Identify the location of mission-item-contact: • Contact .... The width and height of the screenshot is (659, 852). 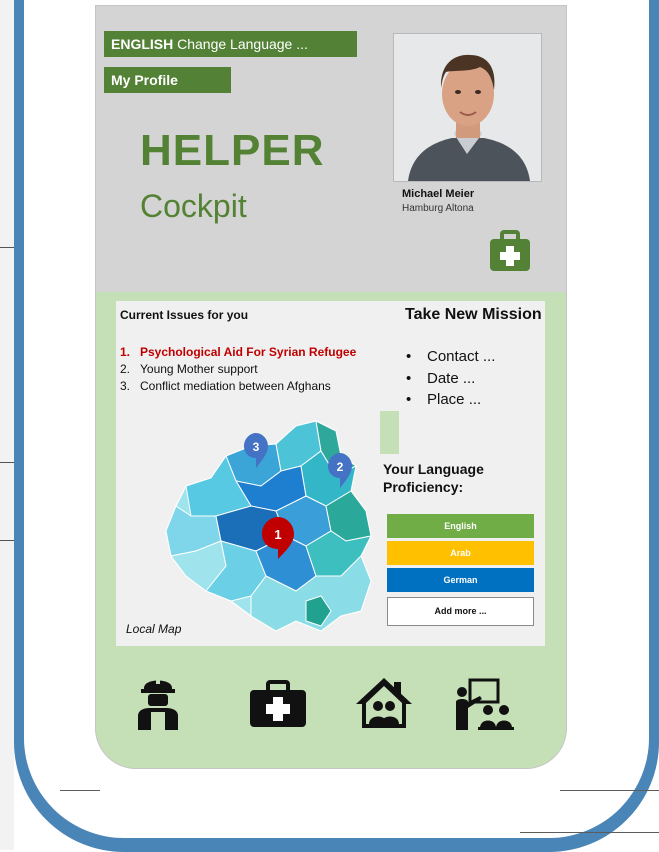
(450, 356).